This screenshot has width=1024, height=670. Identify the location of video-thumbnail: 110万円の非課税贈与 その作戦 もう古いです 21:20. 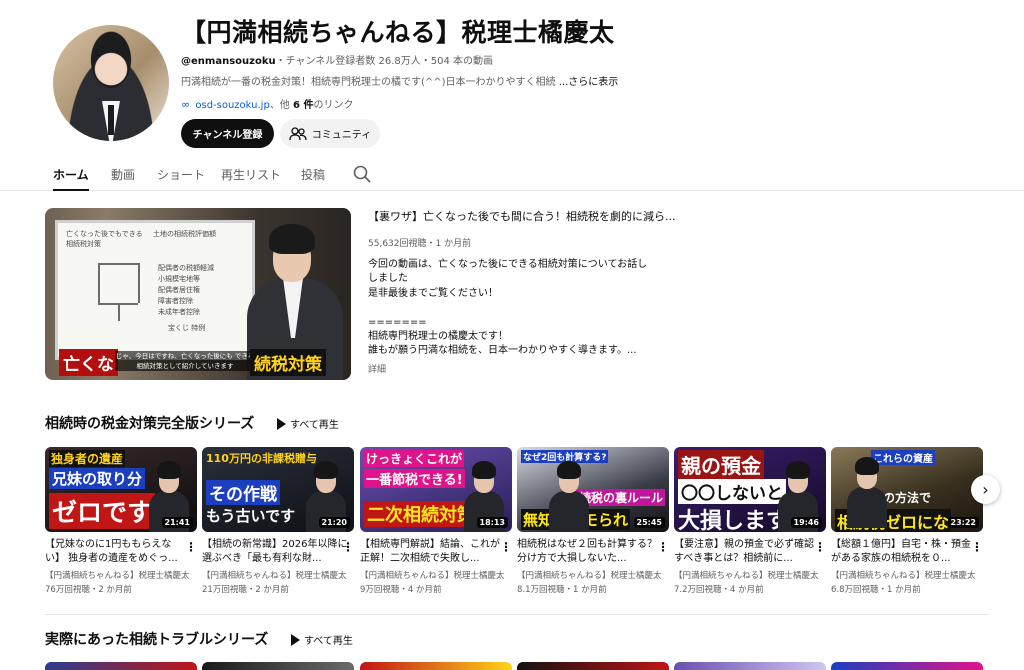
(278, 489).